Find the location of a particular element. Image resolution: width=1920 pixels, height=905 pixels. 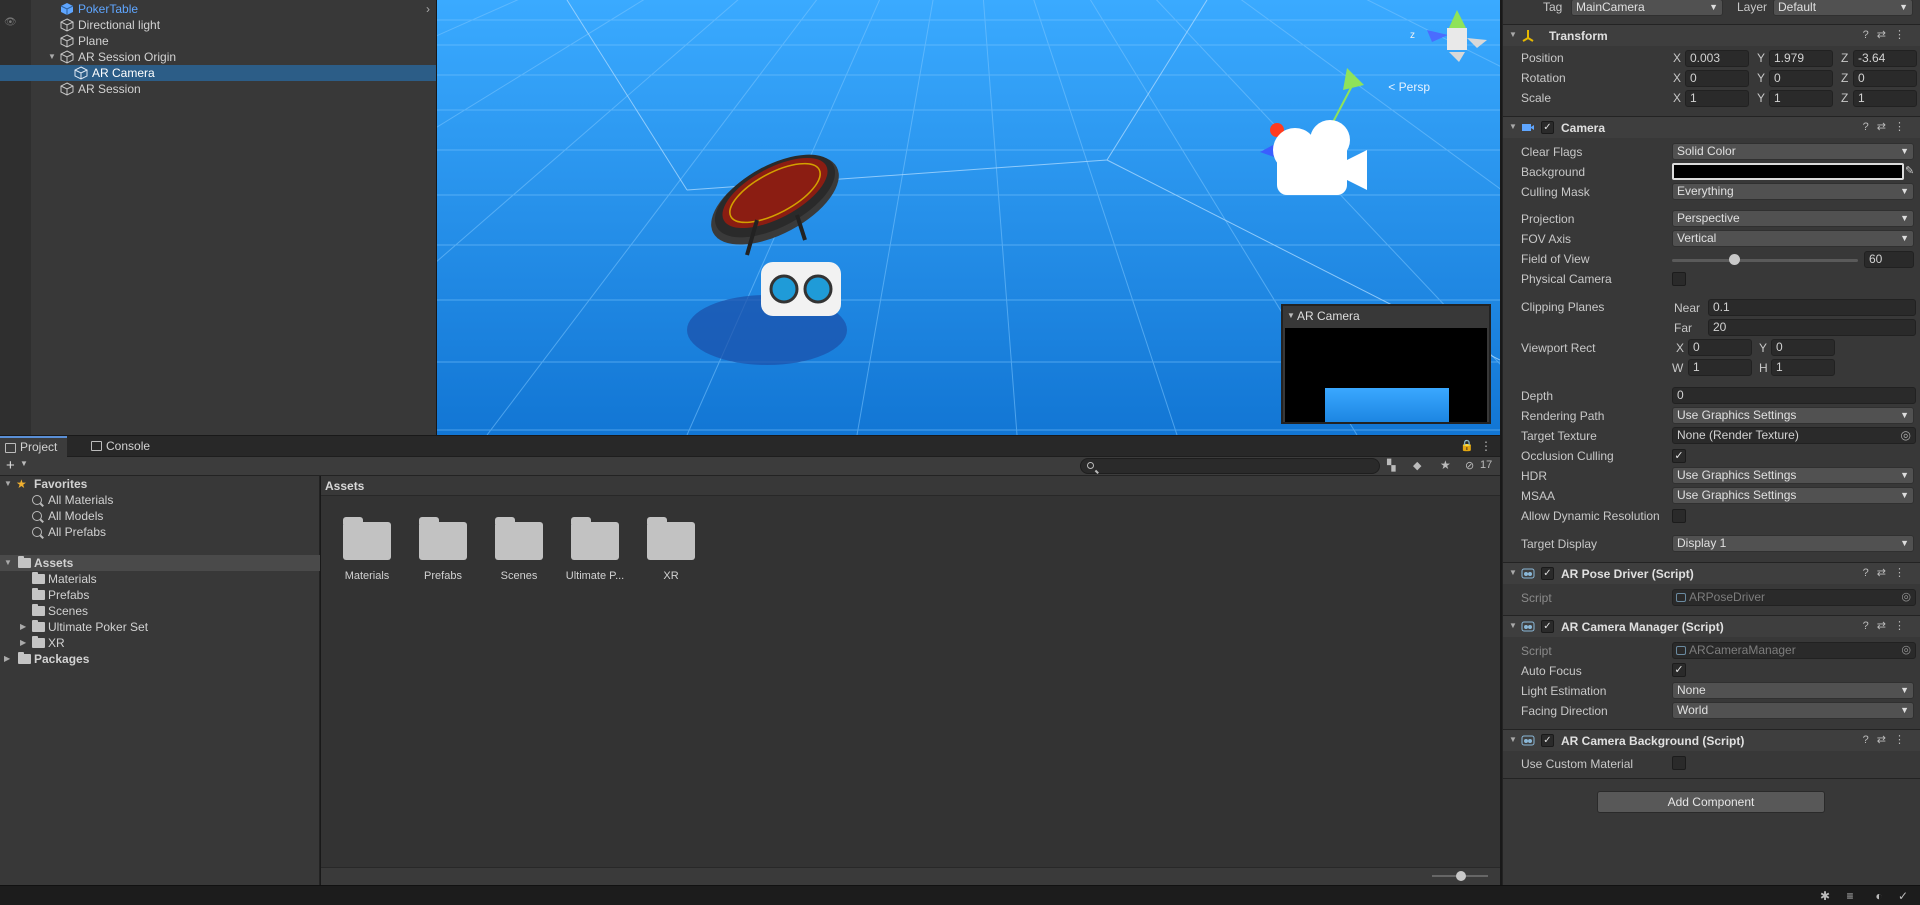

icon-size-slider-thumb is located at coordinates (1461, 876).